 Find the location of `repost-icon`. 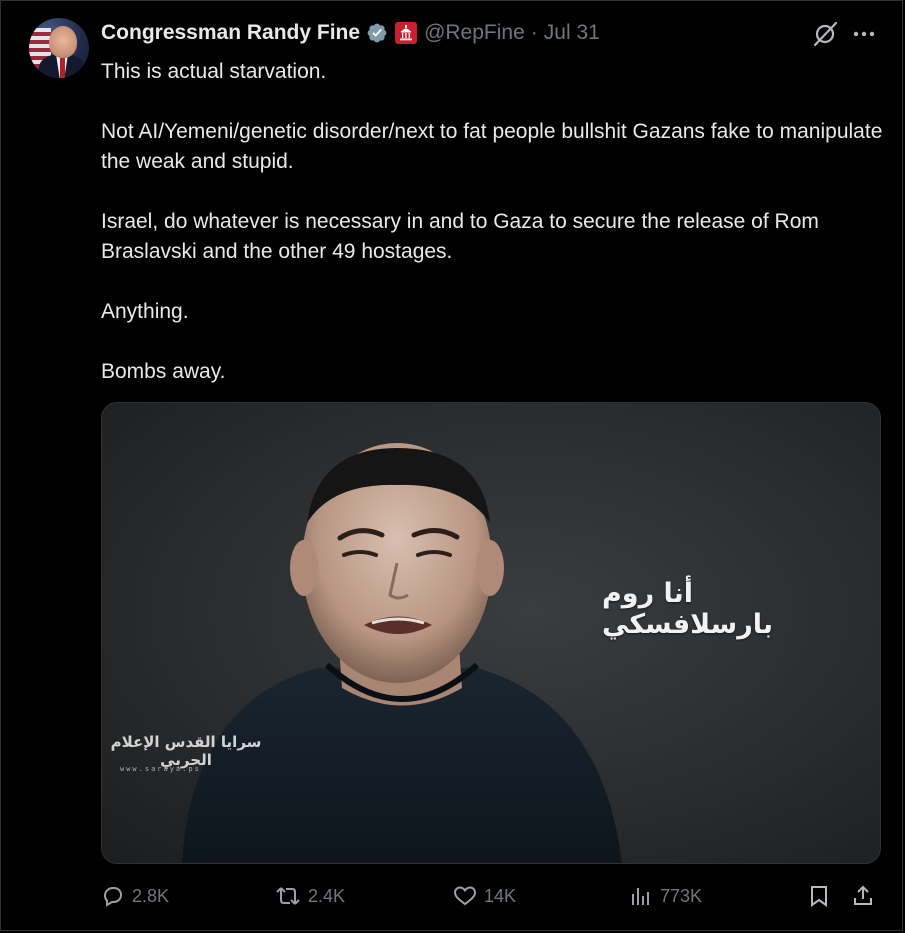

repost-icon is located at coordinates (288, 896).